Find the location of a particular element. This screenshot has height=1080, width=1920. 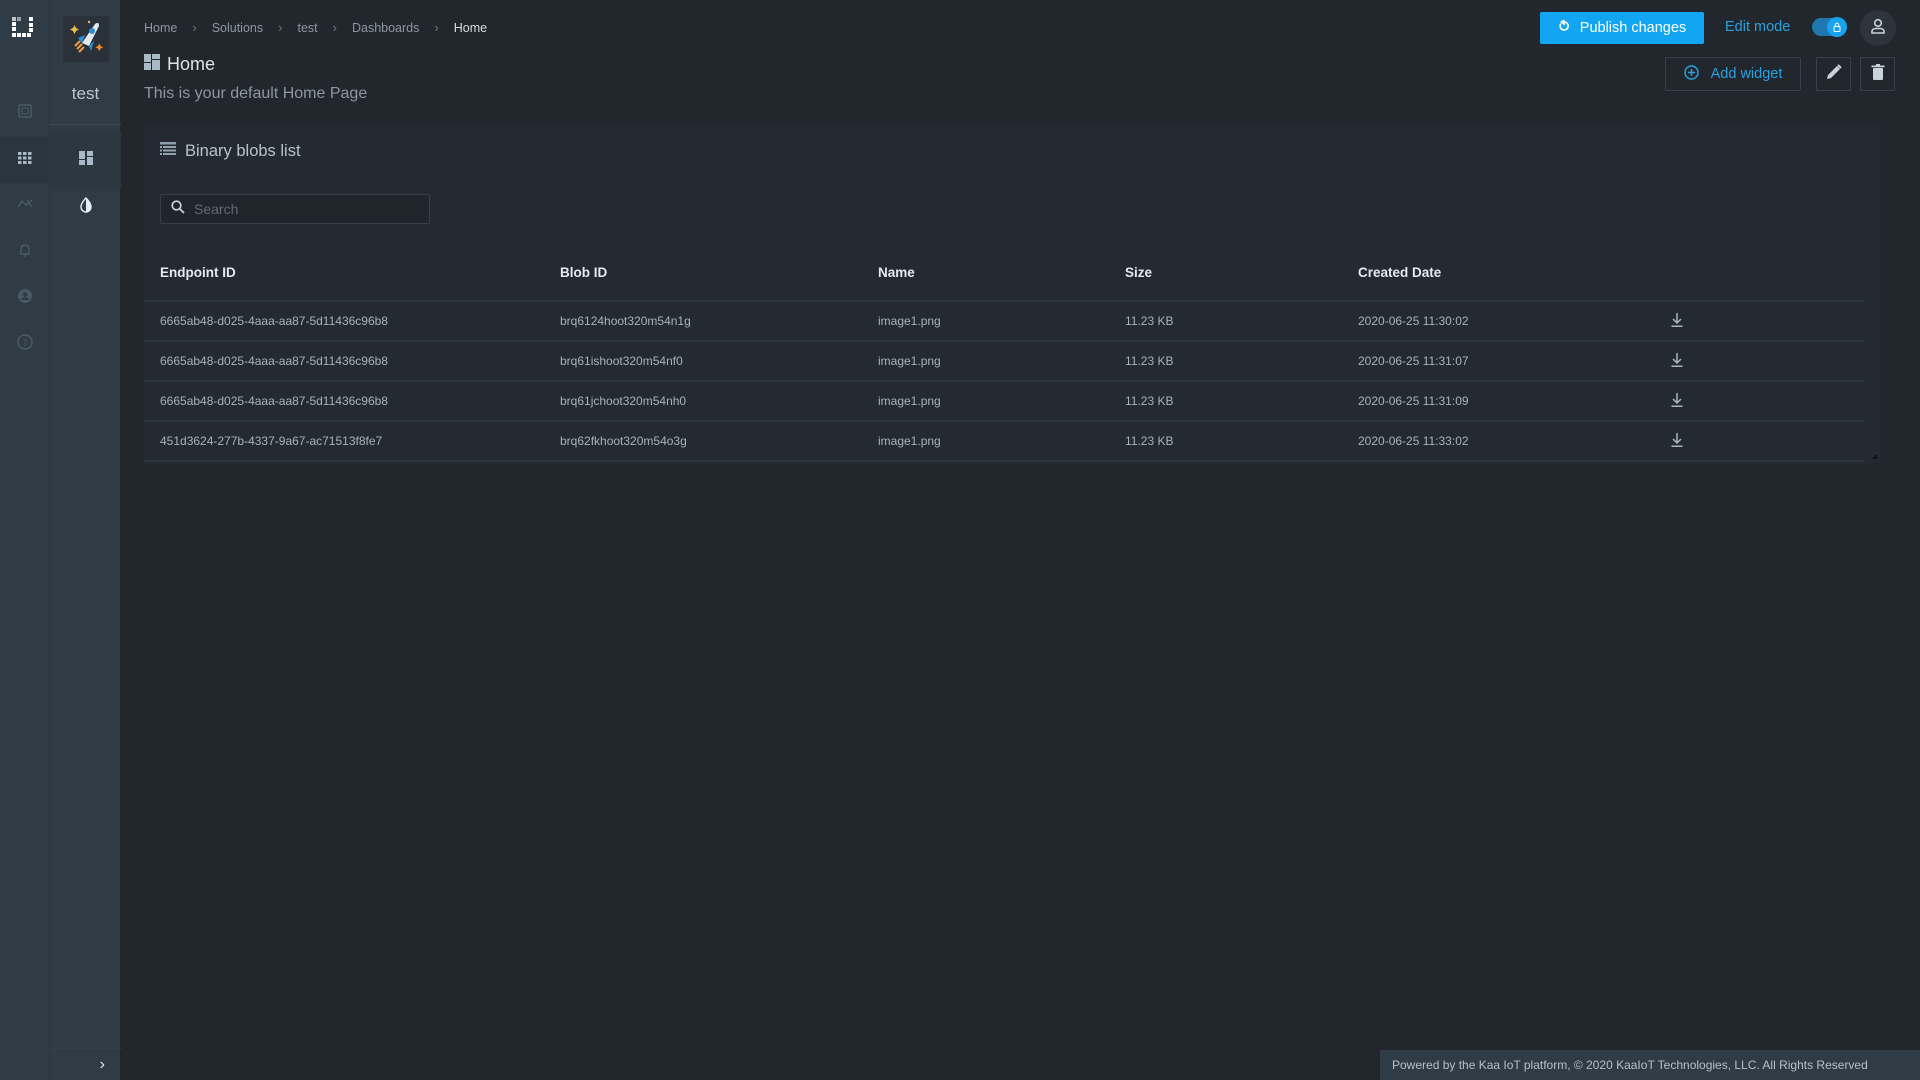

account-icon is located at coordinates (25, 298).